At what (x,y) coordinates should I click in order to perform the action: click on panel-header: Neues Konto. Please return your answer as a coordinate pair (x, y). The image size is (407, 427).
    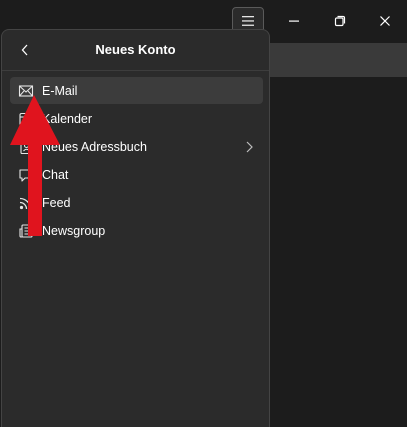
    Looking at the image, I should click on (135, 50).